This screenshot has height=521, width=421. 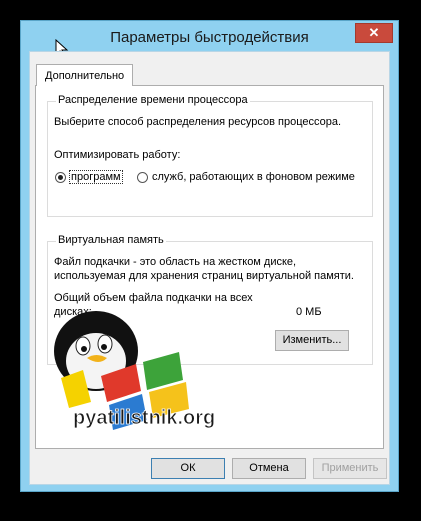 I want to click on title-bar: Параметры быстродействия ✕, so click(x=209, y=36).